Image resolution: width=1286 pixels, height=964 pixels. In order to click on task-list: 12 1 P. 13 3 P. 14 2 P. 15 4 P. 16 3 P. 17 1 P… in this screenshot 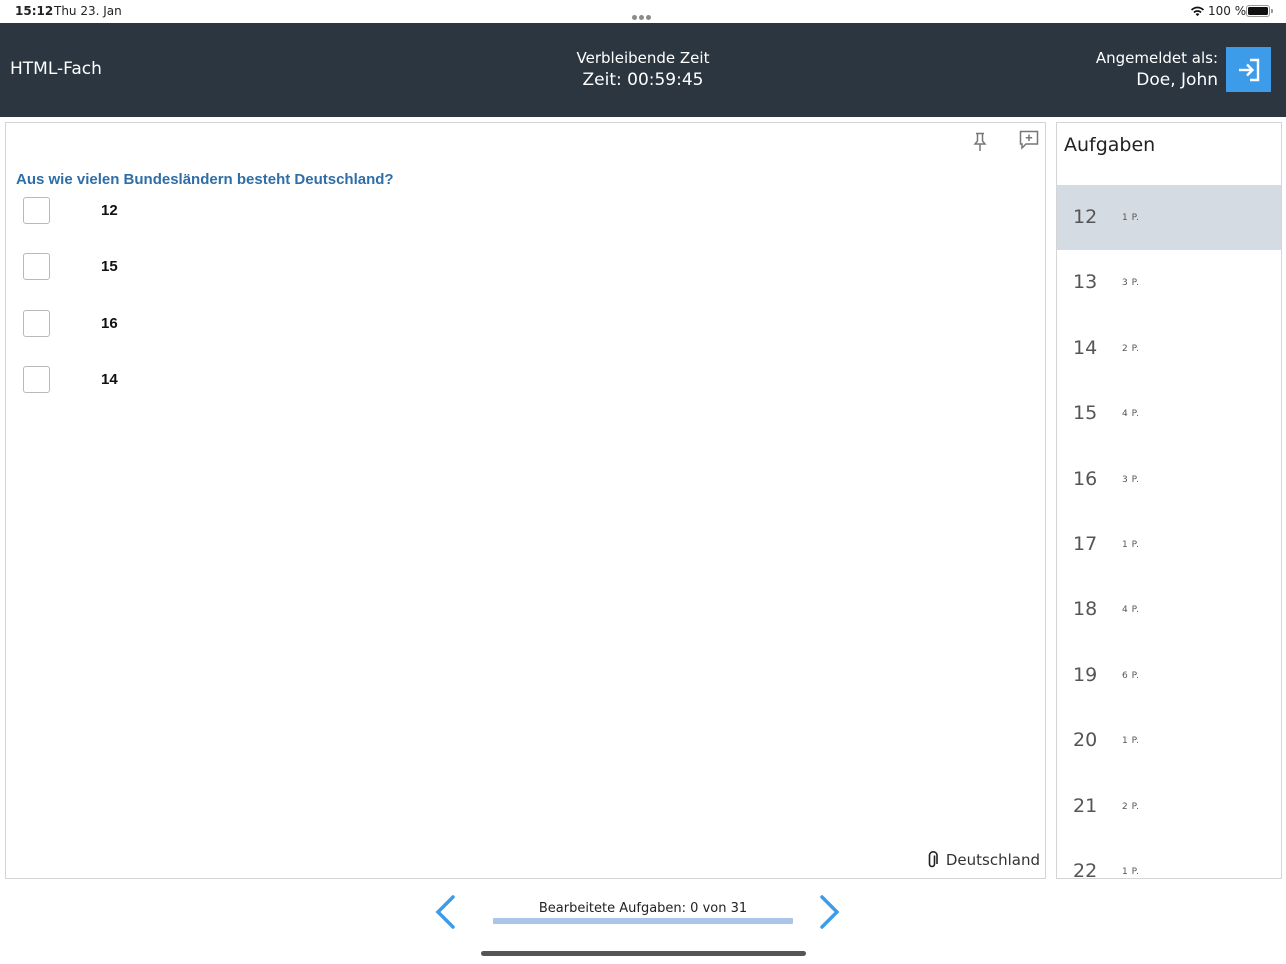, I will do `click(1169, 532)`.